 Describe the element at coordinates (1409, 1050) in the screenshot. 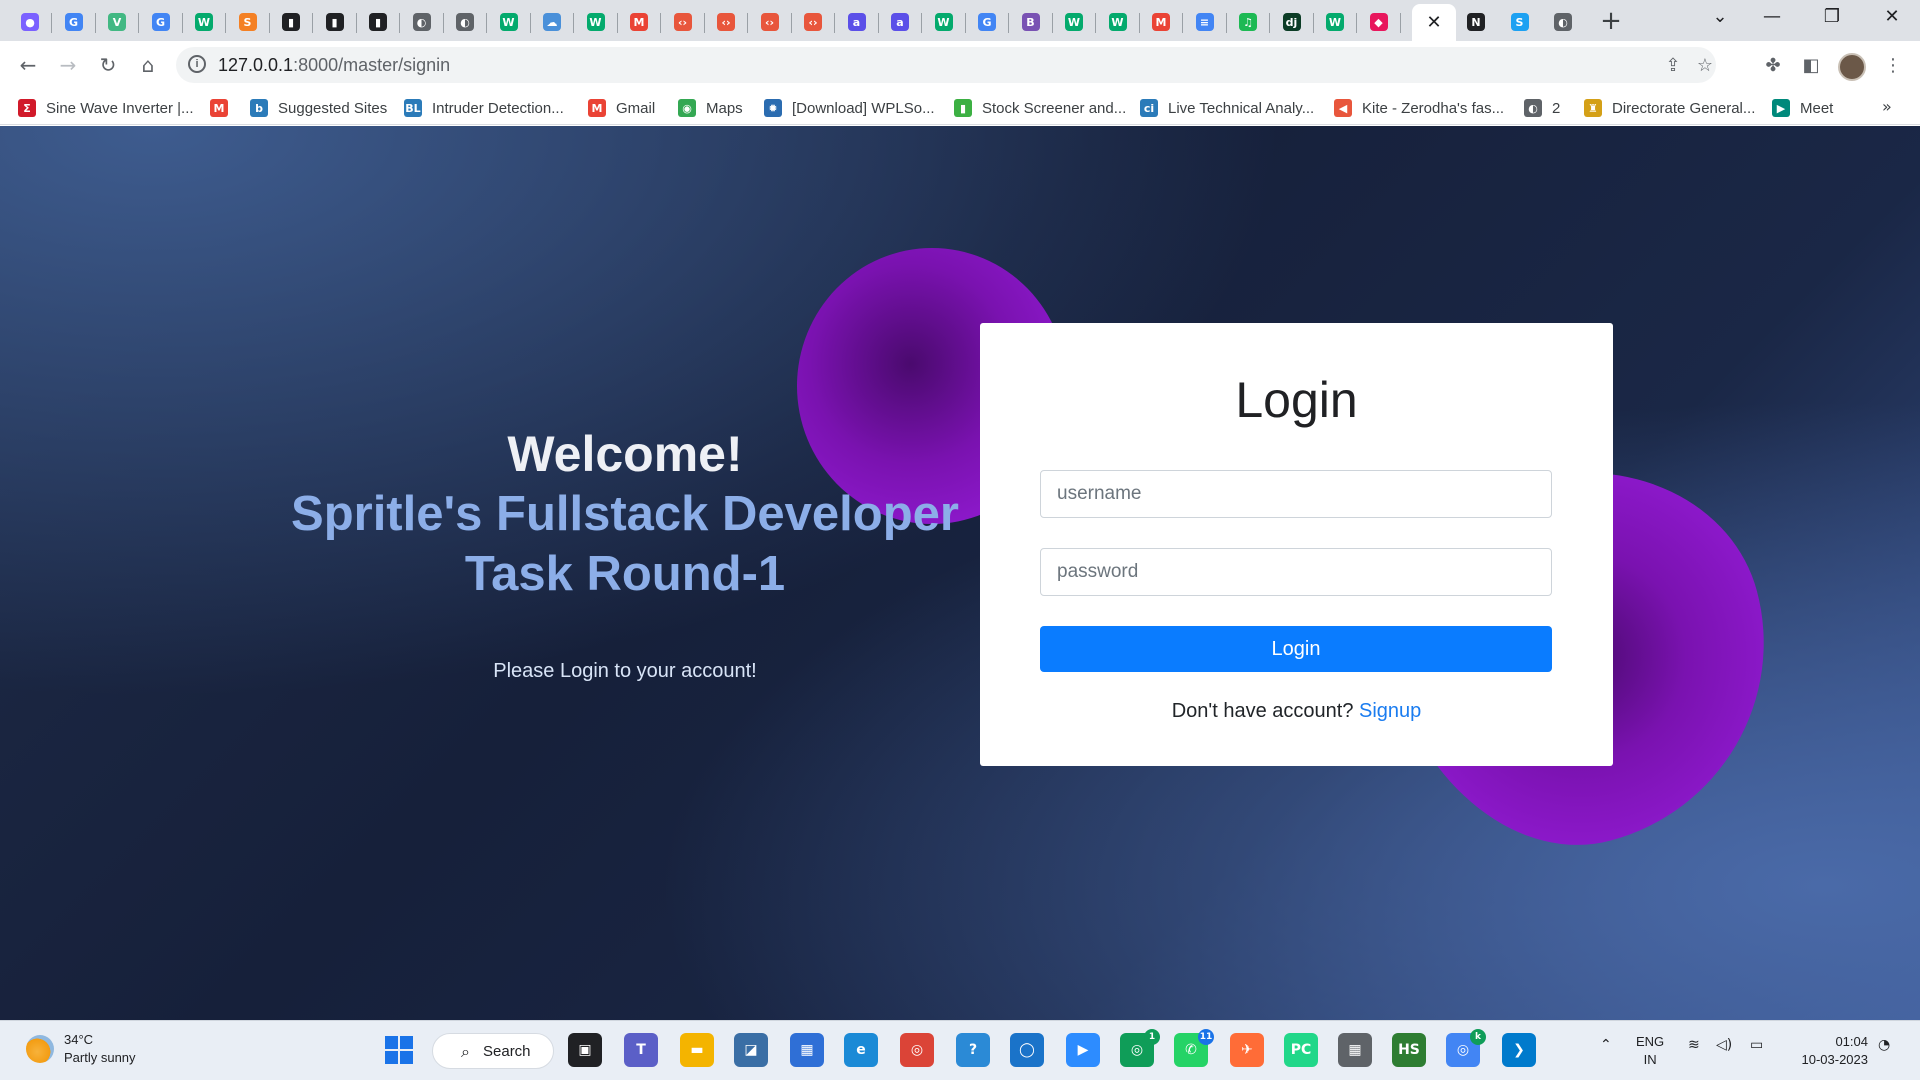

I see `hs-icon: HS` at that location.